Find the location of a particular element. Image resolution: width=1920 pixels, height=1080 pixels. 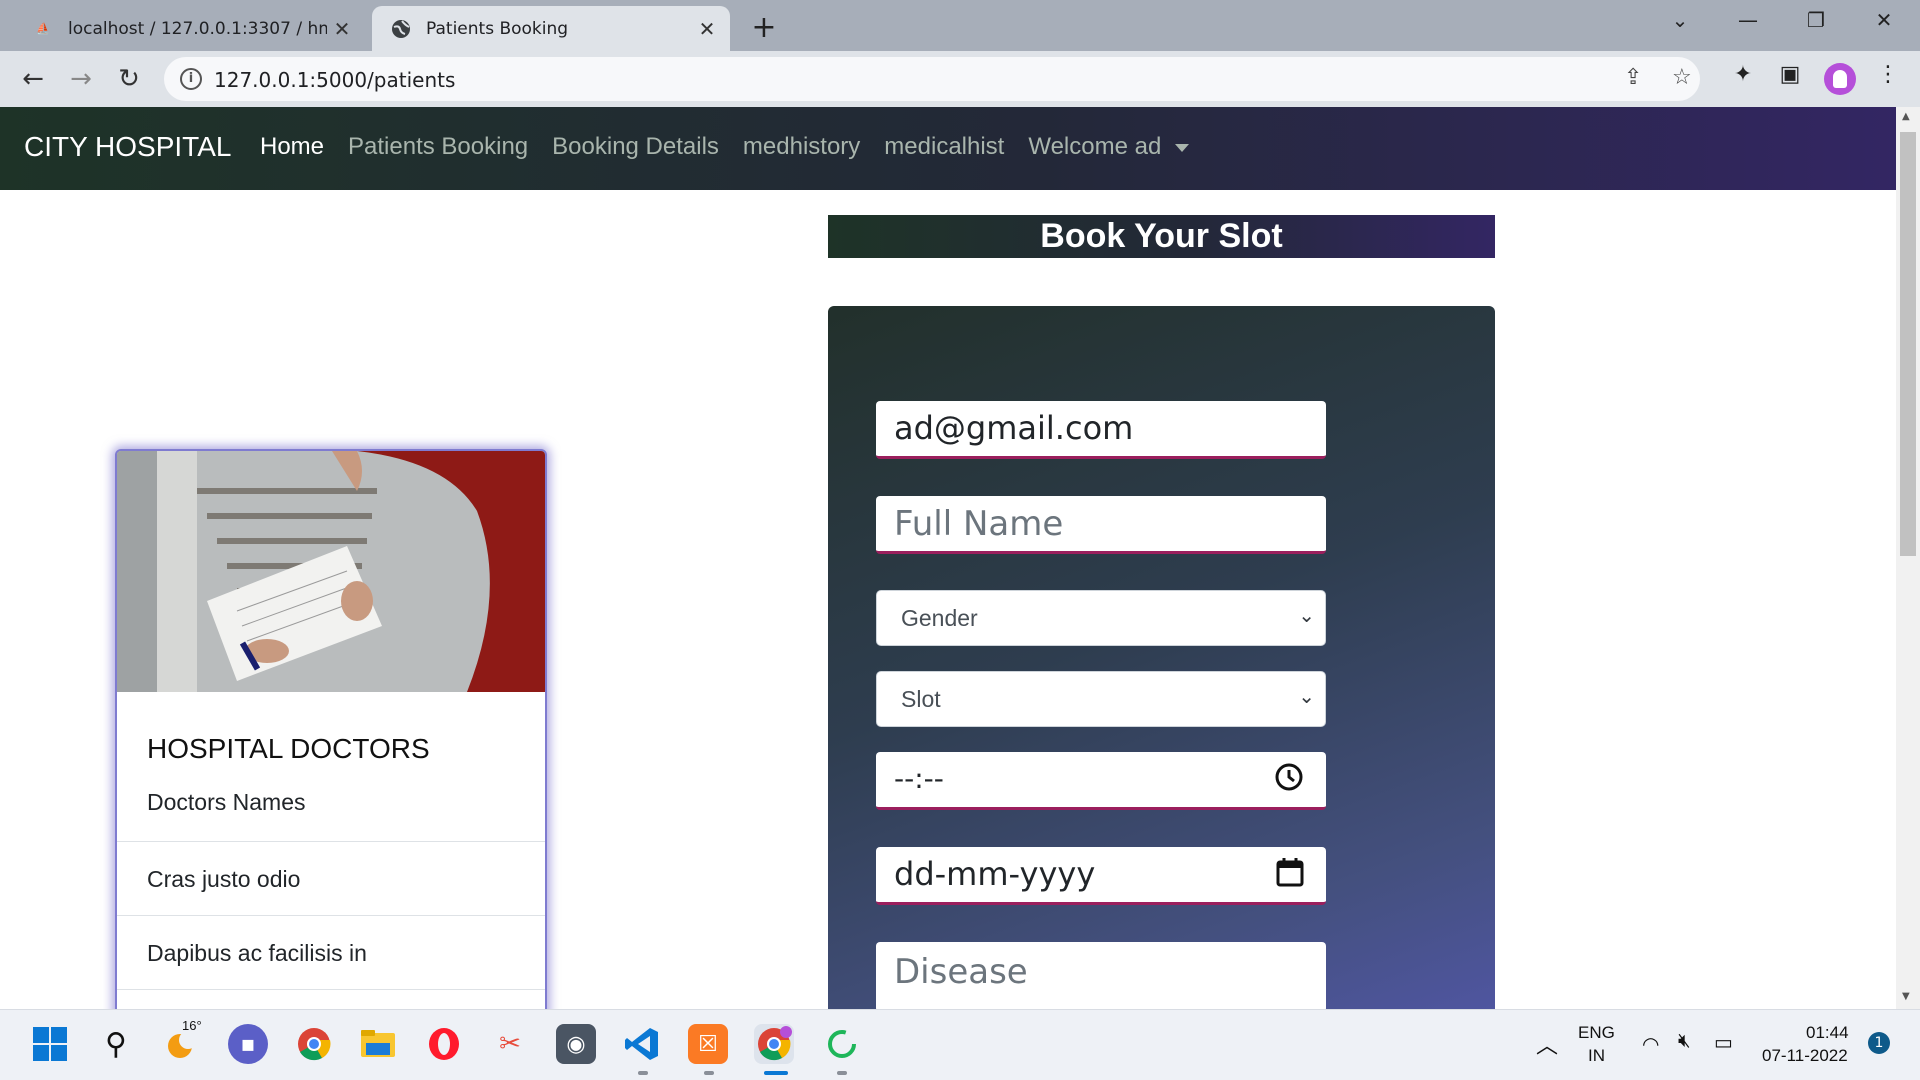

camera-icon: ◉ is located at coordinates (576, 1044).